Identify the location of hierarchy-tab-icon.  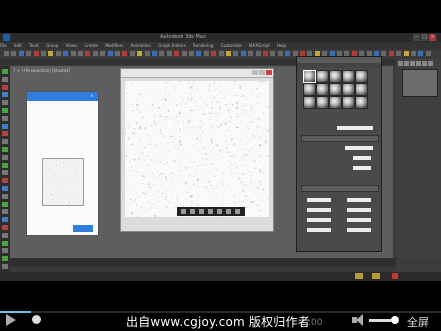
(412, 63).